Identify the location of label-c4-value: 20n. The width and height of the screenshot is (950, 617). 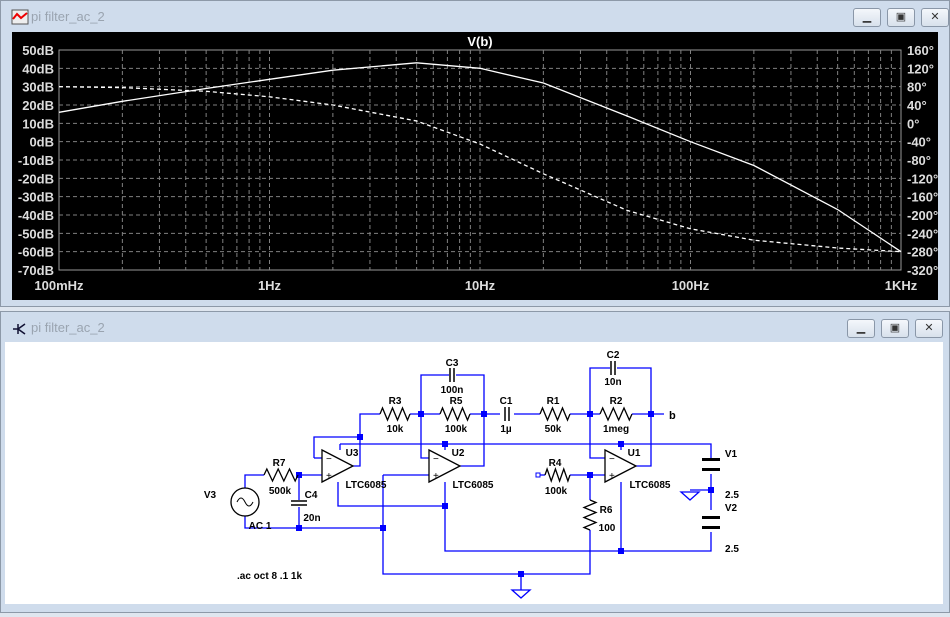
(311, 518).